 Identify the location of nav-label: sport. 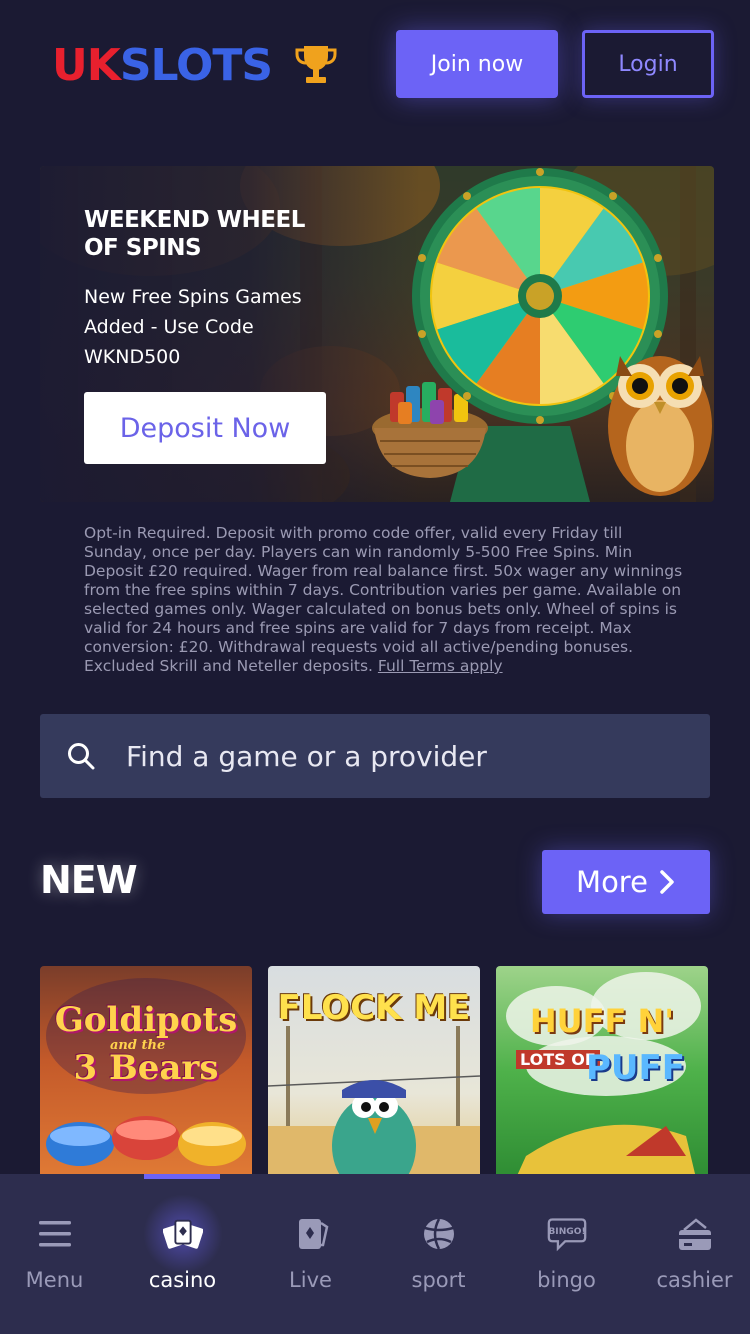
(438, 1280).